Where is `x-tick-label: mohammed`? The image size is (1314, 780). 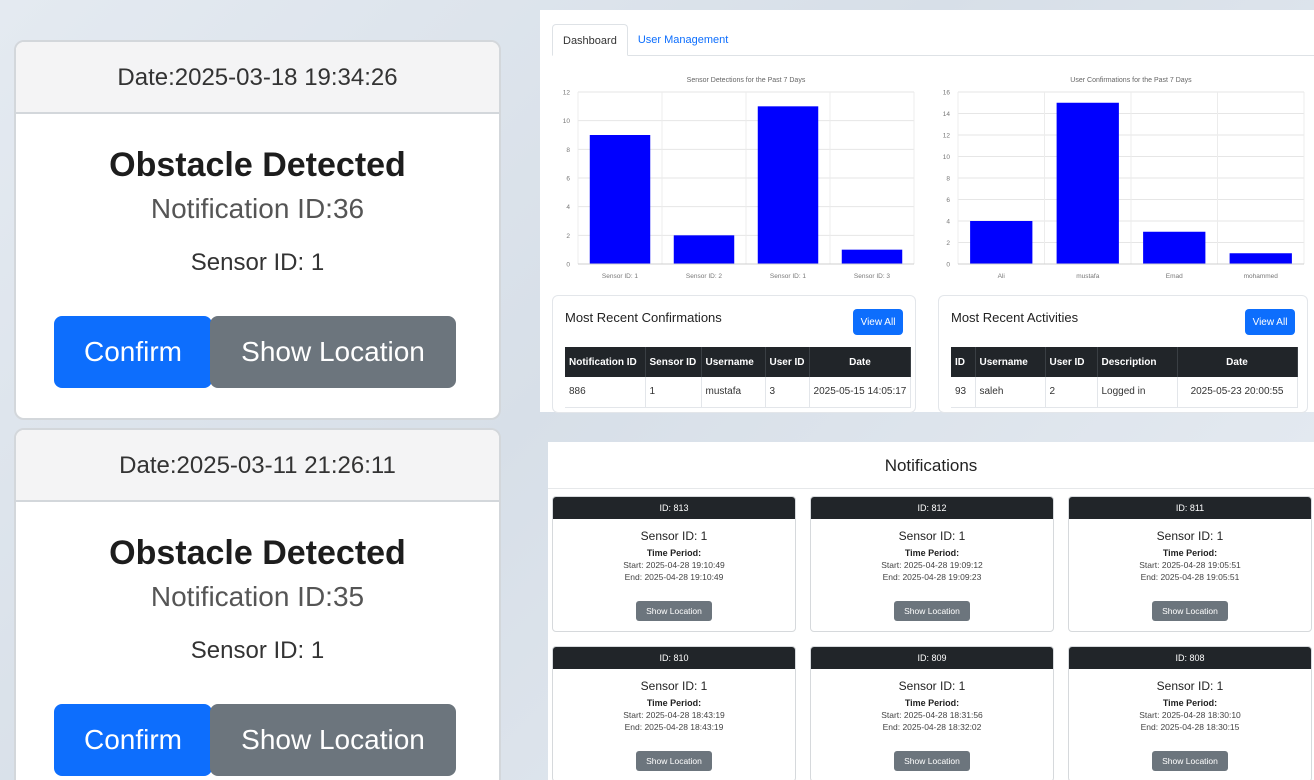
x-tick-label: mohammed is located at coordinates (1261, 276).